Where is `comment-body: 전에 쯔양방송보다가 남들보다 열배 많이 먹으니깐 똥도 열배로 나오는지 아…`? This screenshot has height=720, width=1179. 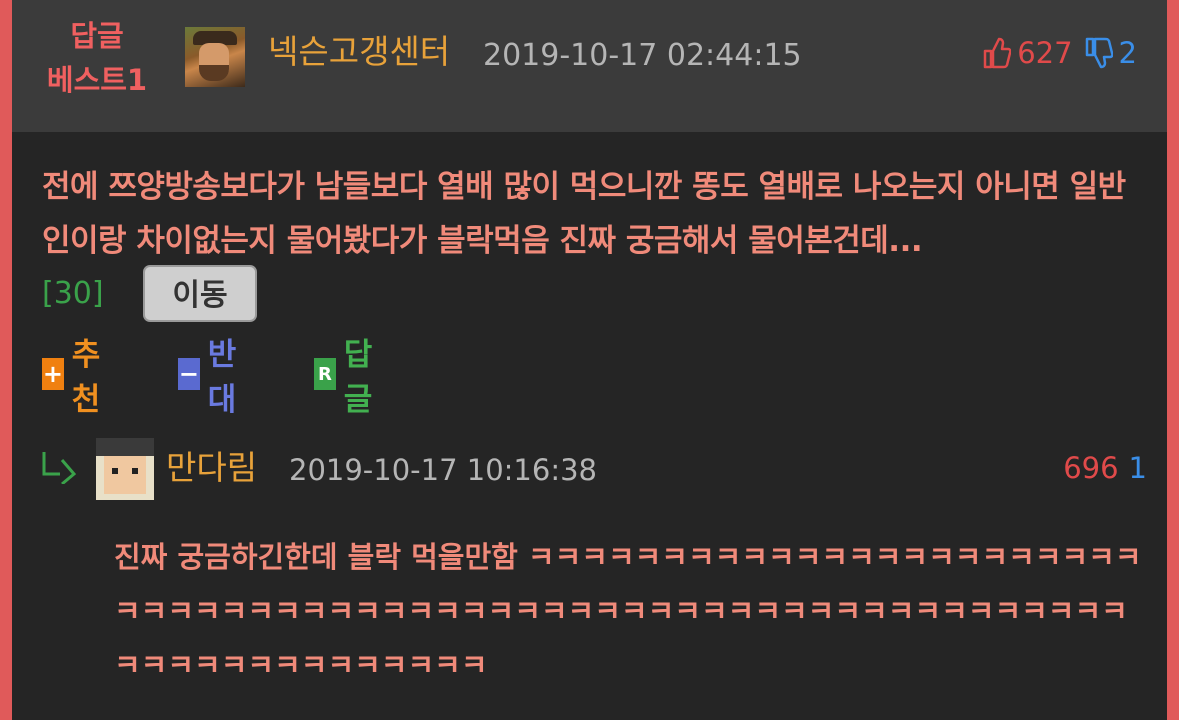 comment-body: 전에 쯔양방송보다가 남들보다 열배 많이 먹으니깐 똥도 열배로 나오는지 아… is located at coordinates (584, 214).